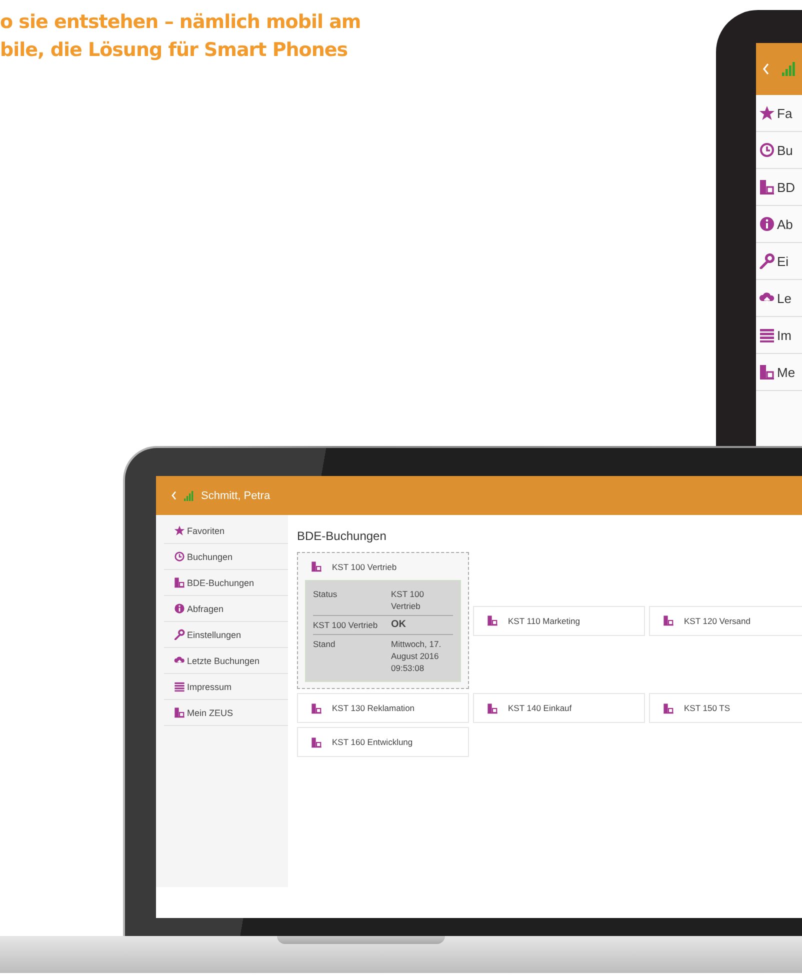 This screenshot has width=802, height=977. I want to click on cost-center-tile: KST 150 TS, so click(725, 708).